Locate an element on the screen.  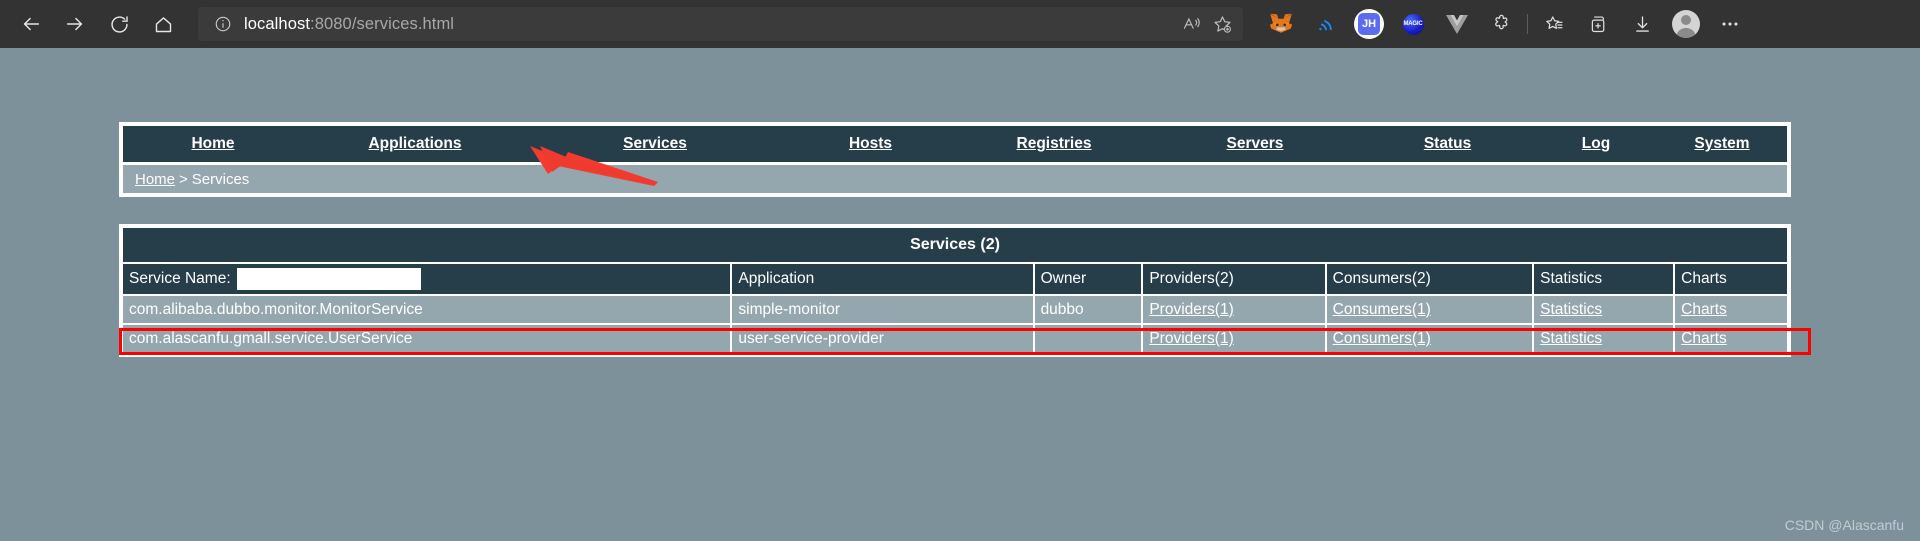
cell-service-name: com.alascanfu.gmall.service.UserService is located at coordinates (428, 338).